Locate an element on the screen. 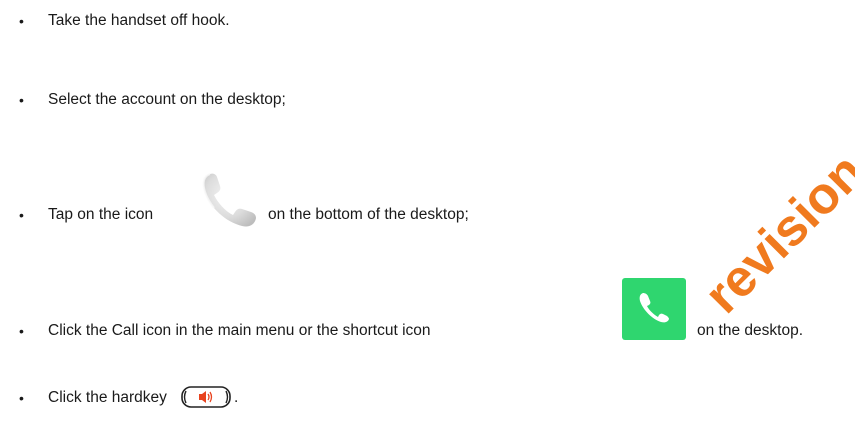  watermark: revision is located at coordinates (774, 233).